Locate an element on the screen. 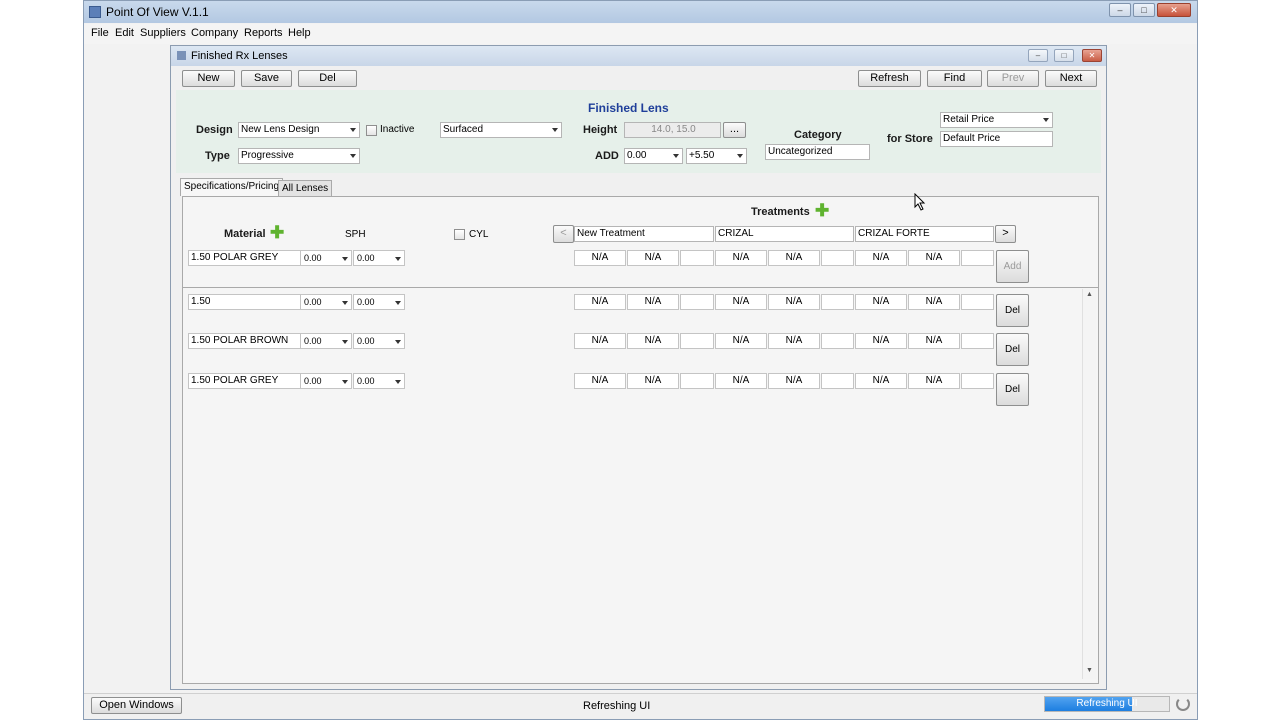 Image resolution: width=1280 pixels, height=720 pixels. scroll-up-icon: ▲ is located at coordinates (1089, 294).